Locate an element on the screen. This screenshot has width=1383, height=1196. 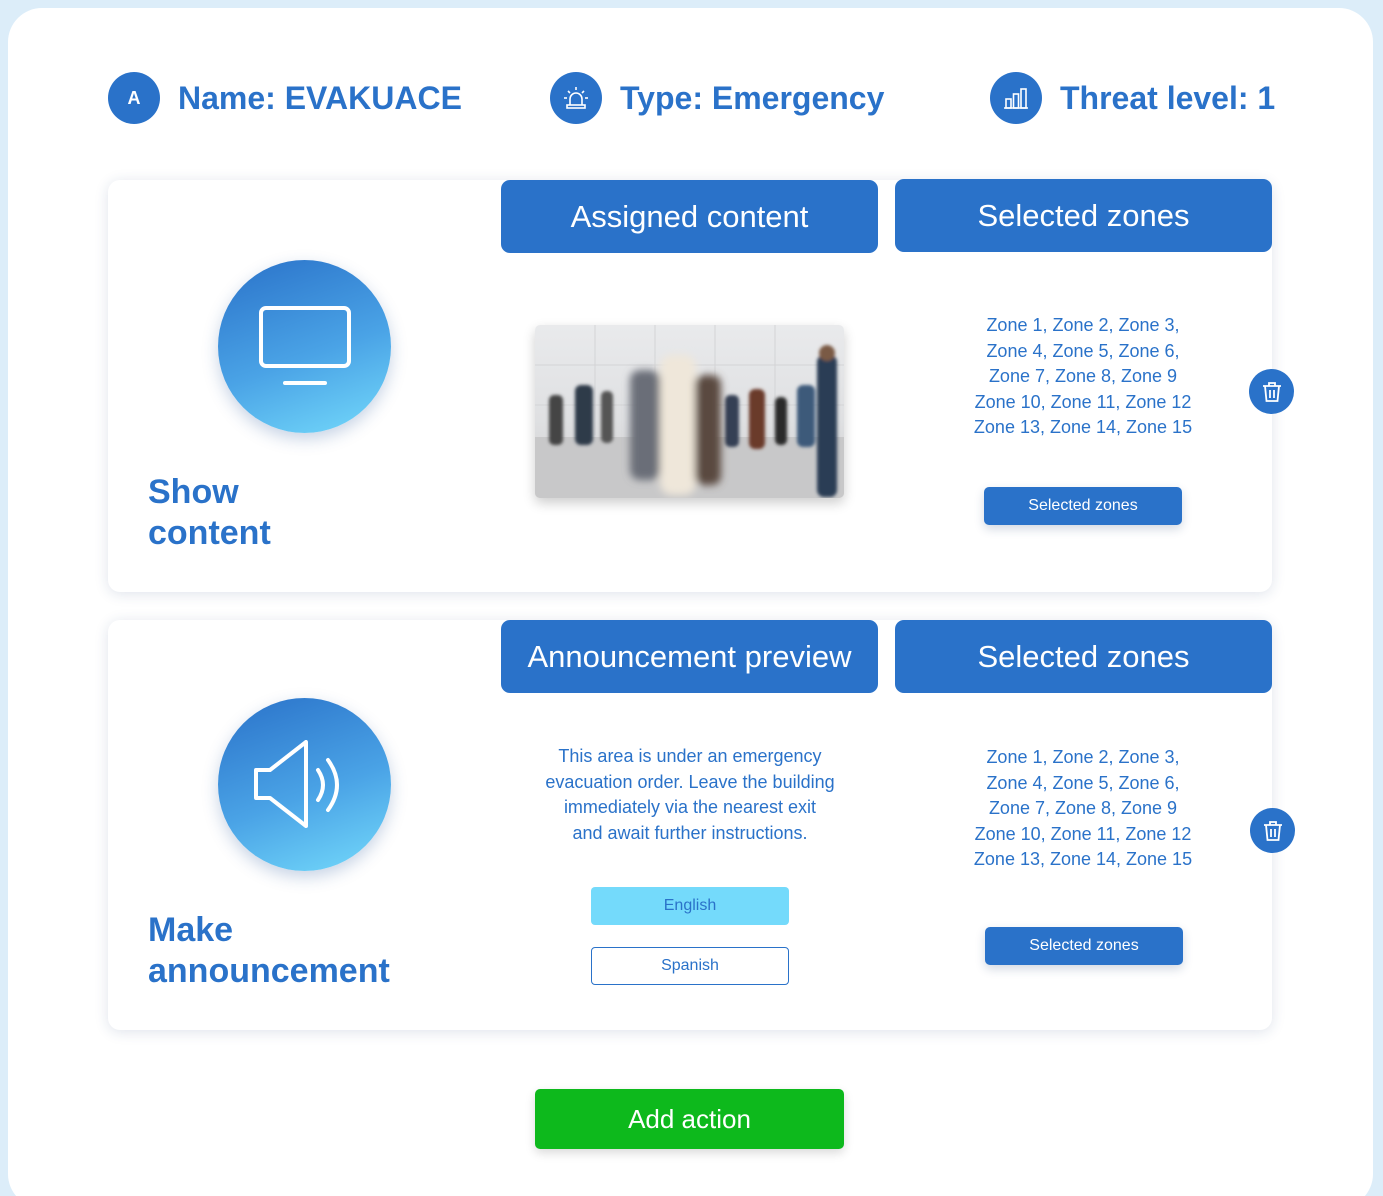
action-title: Make announcement is located at coordinates (269, 951).